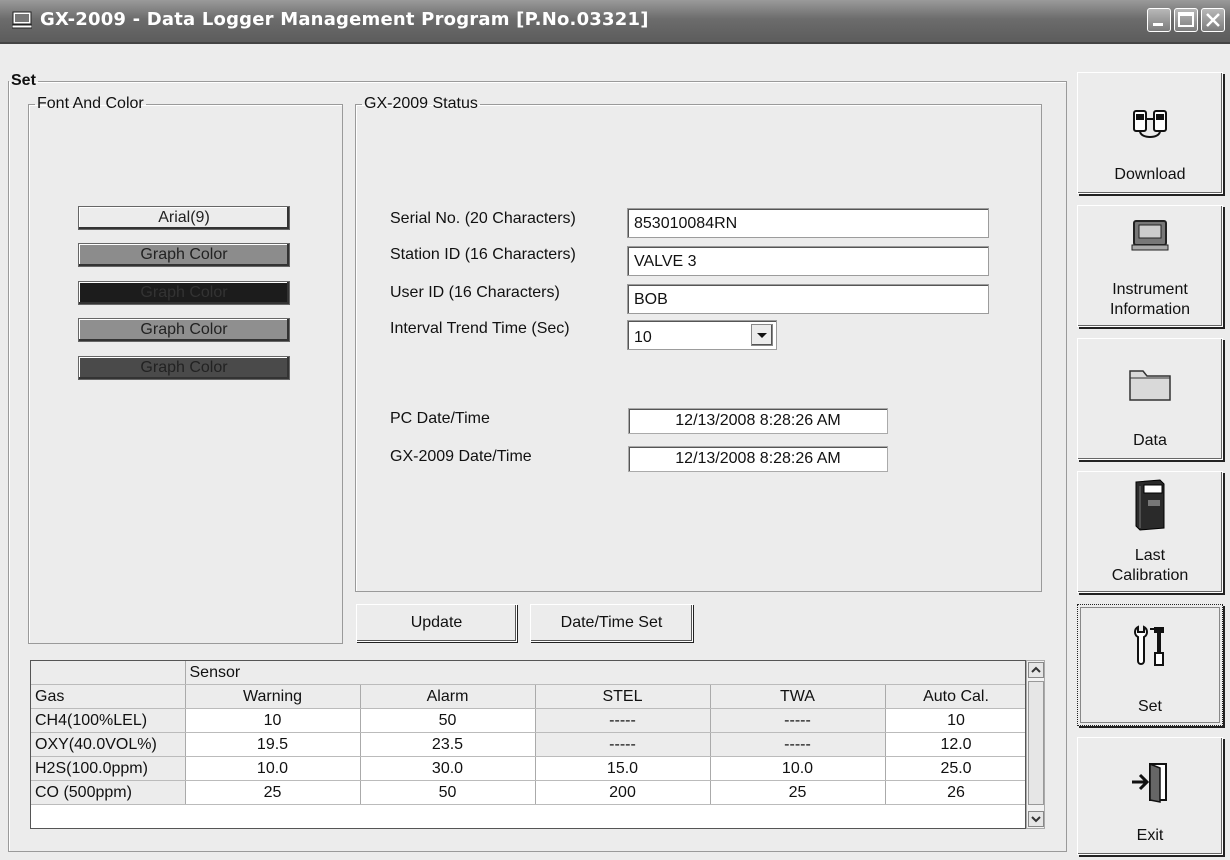  Describe the element at coordinates (798, 696) in the screenshot. I see `column-header: TWA` at that location.